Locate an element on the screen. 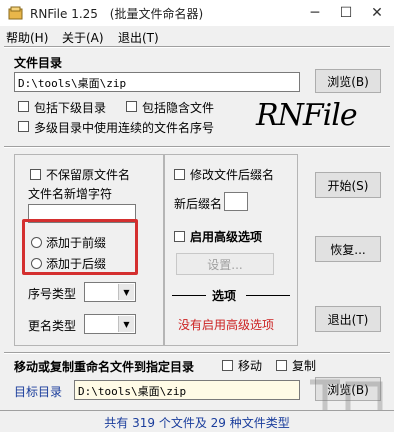 The image size is (394, 432). maximize-button: ☐ is located at coordinates (346, 13).